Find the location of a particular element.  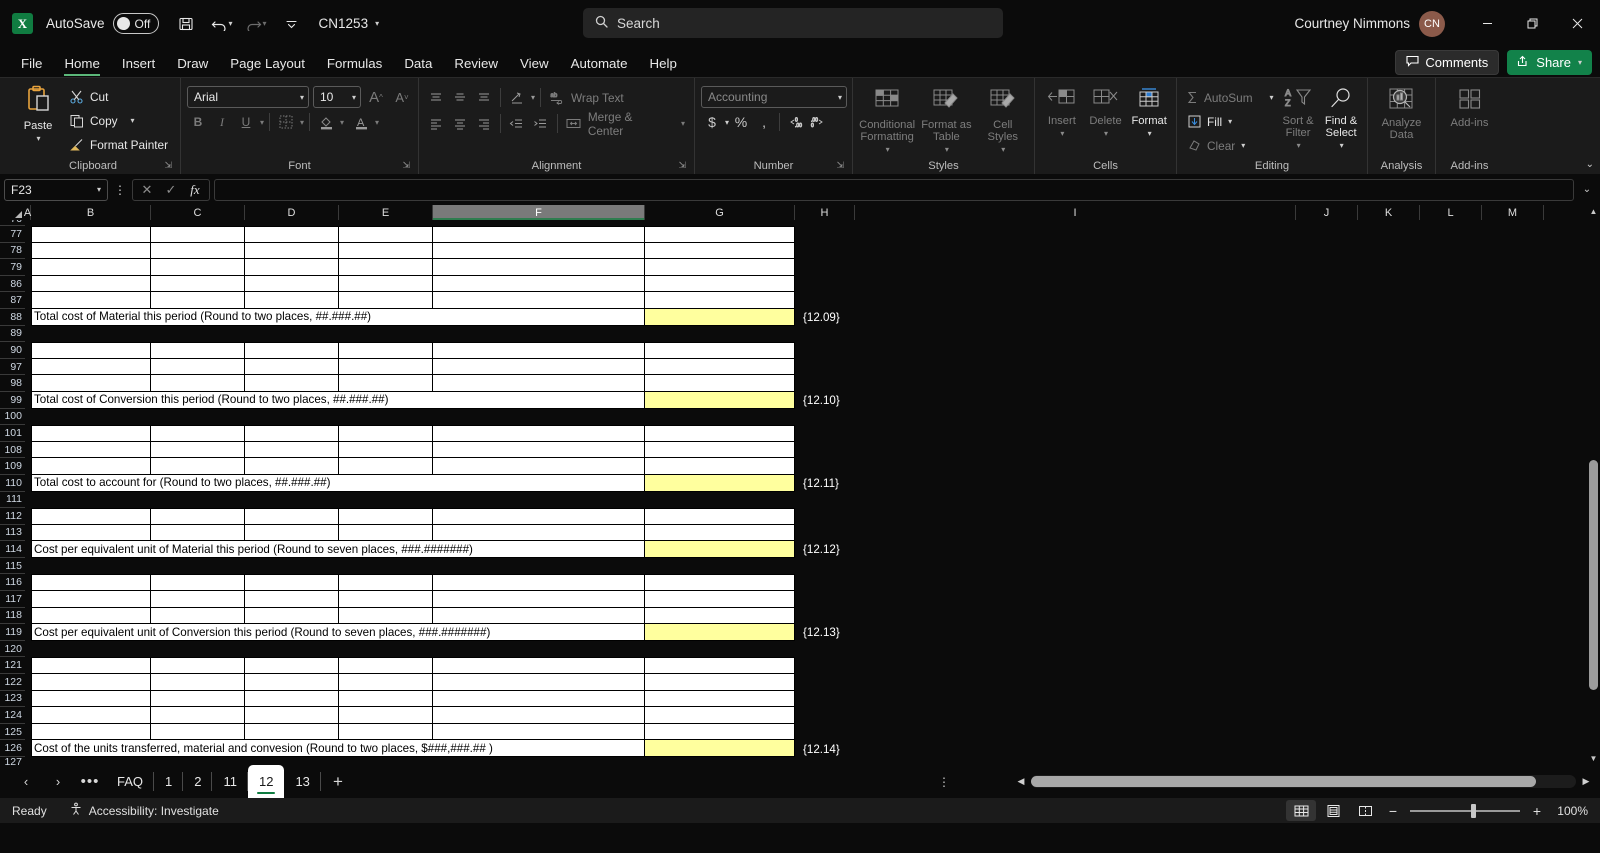

font-color-dropdown-icon: ▾ is located at coordinates (377, 122).